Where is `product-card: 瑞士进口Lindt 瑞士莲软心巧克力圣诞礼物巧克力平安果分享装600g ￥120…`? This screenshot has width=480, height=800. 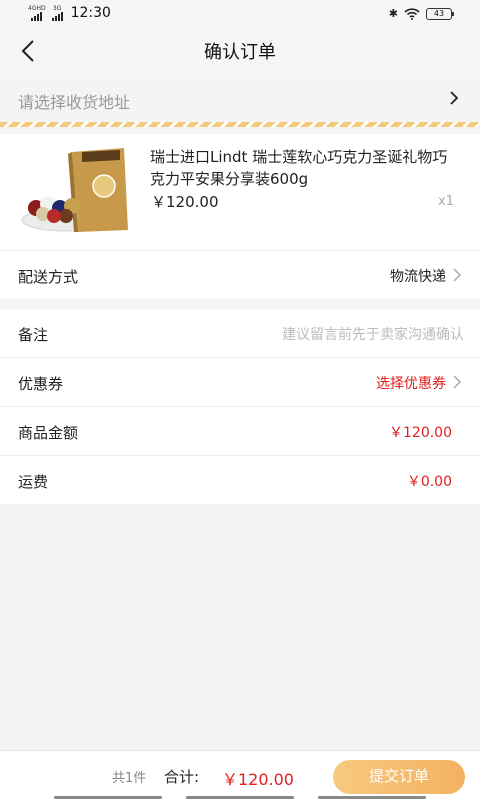 product-card: 瑞士进口Lindt 瑞士莲软心巧克力圣诞礼物巧克力平安果分享装600g ￥120… is located at coordinates (240, 192).